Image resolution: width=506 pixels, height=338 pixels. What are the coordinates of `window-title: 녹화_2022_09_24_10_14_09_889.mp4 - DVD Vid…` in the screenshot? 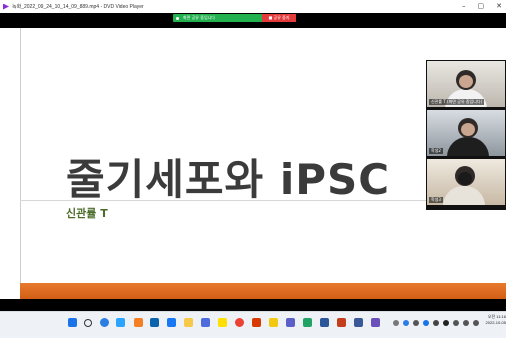 It's located at (78, 7).